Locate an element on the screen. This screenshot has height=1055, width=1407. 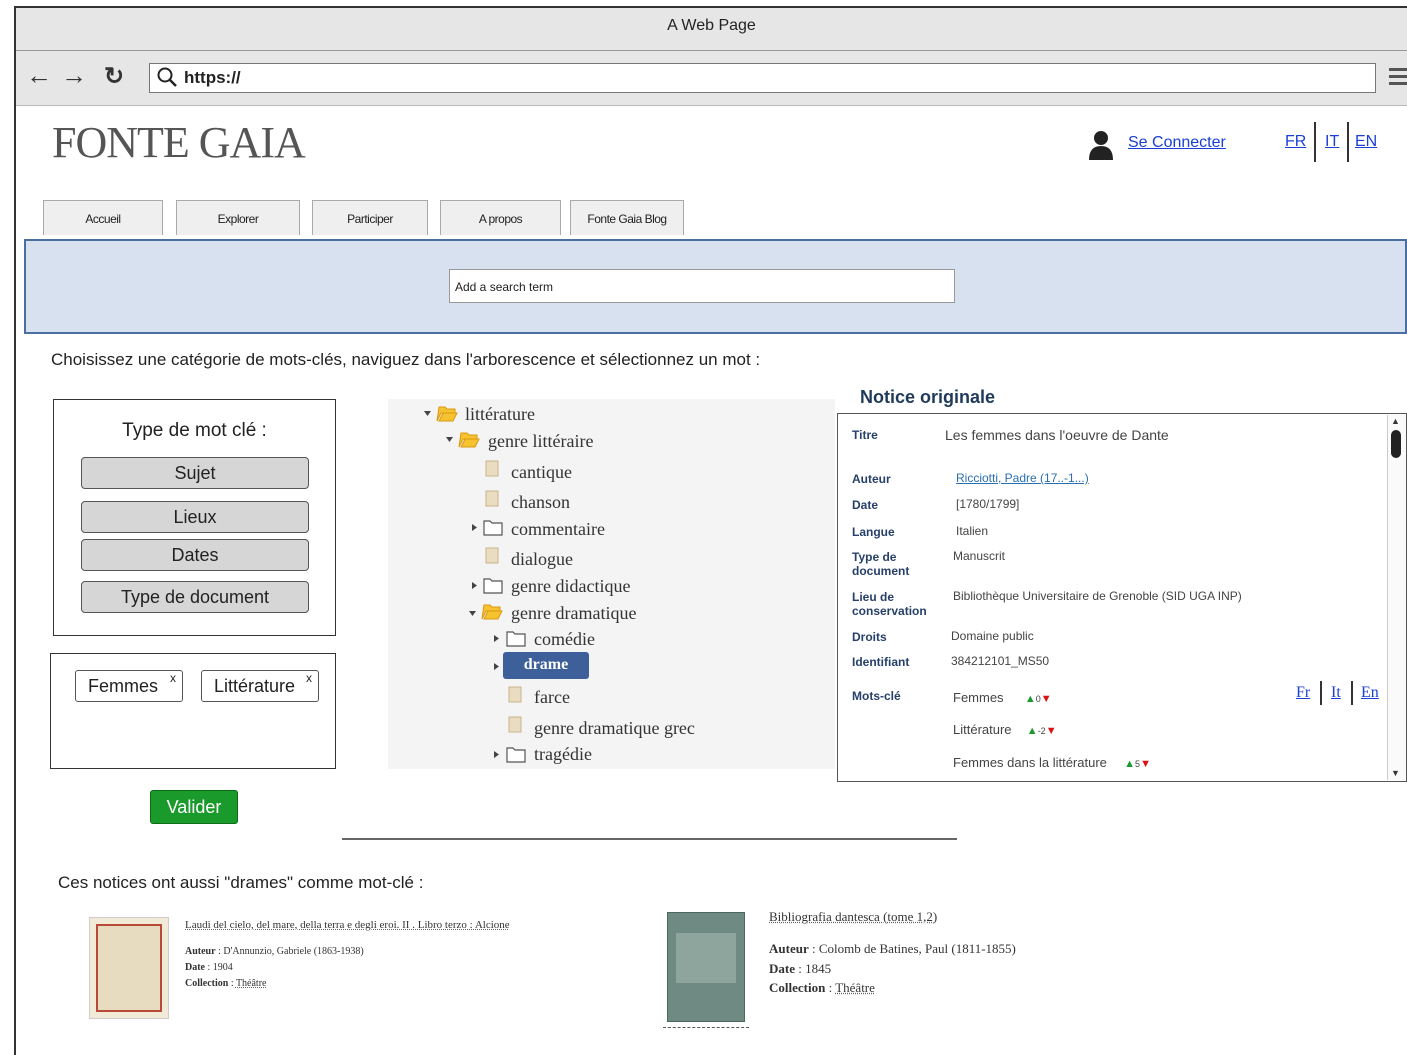
login-link: Se Connecter is located at coordinates (1177, 143).